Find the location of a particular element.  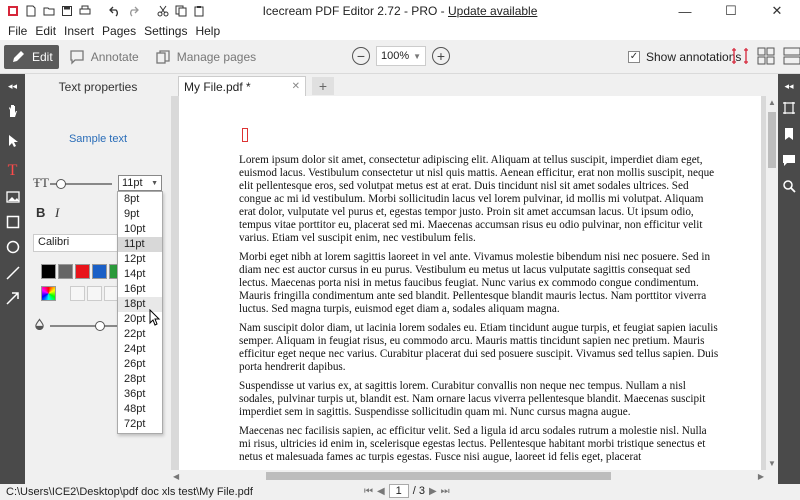

next-page-icon: ▶ is located at coordinates (433, 491).